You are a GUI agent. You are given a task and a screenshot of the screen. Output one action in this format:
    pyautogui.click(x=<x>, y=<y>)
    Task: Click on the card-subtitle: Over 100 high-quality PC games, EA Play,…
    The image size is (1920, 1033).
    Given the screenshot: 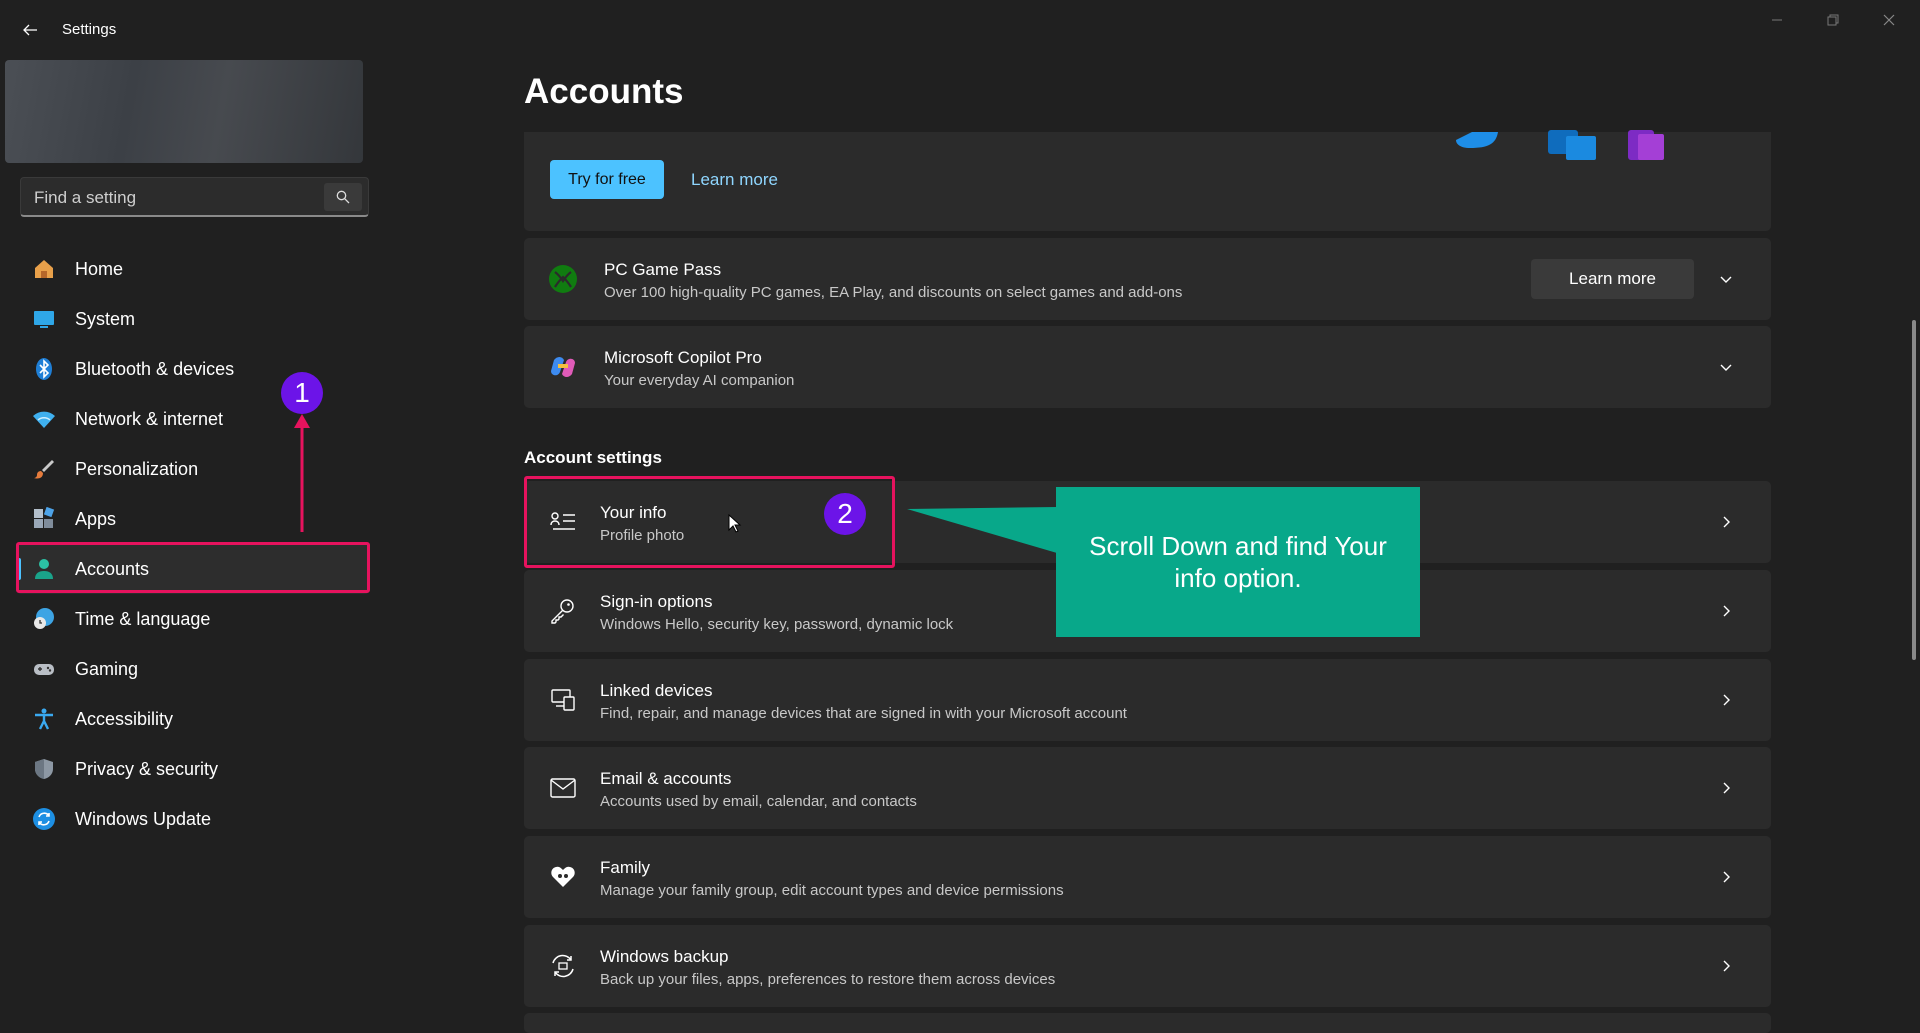 What is the action you would take?
    pyautogui.click(x=893, y=292)
    